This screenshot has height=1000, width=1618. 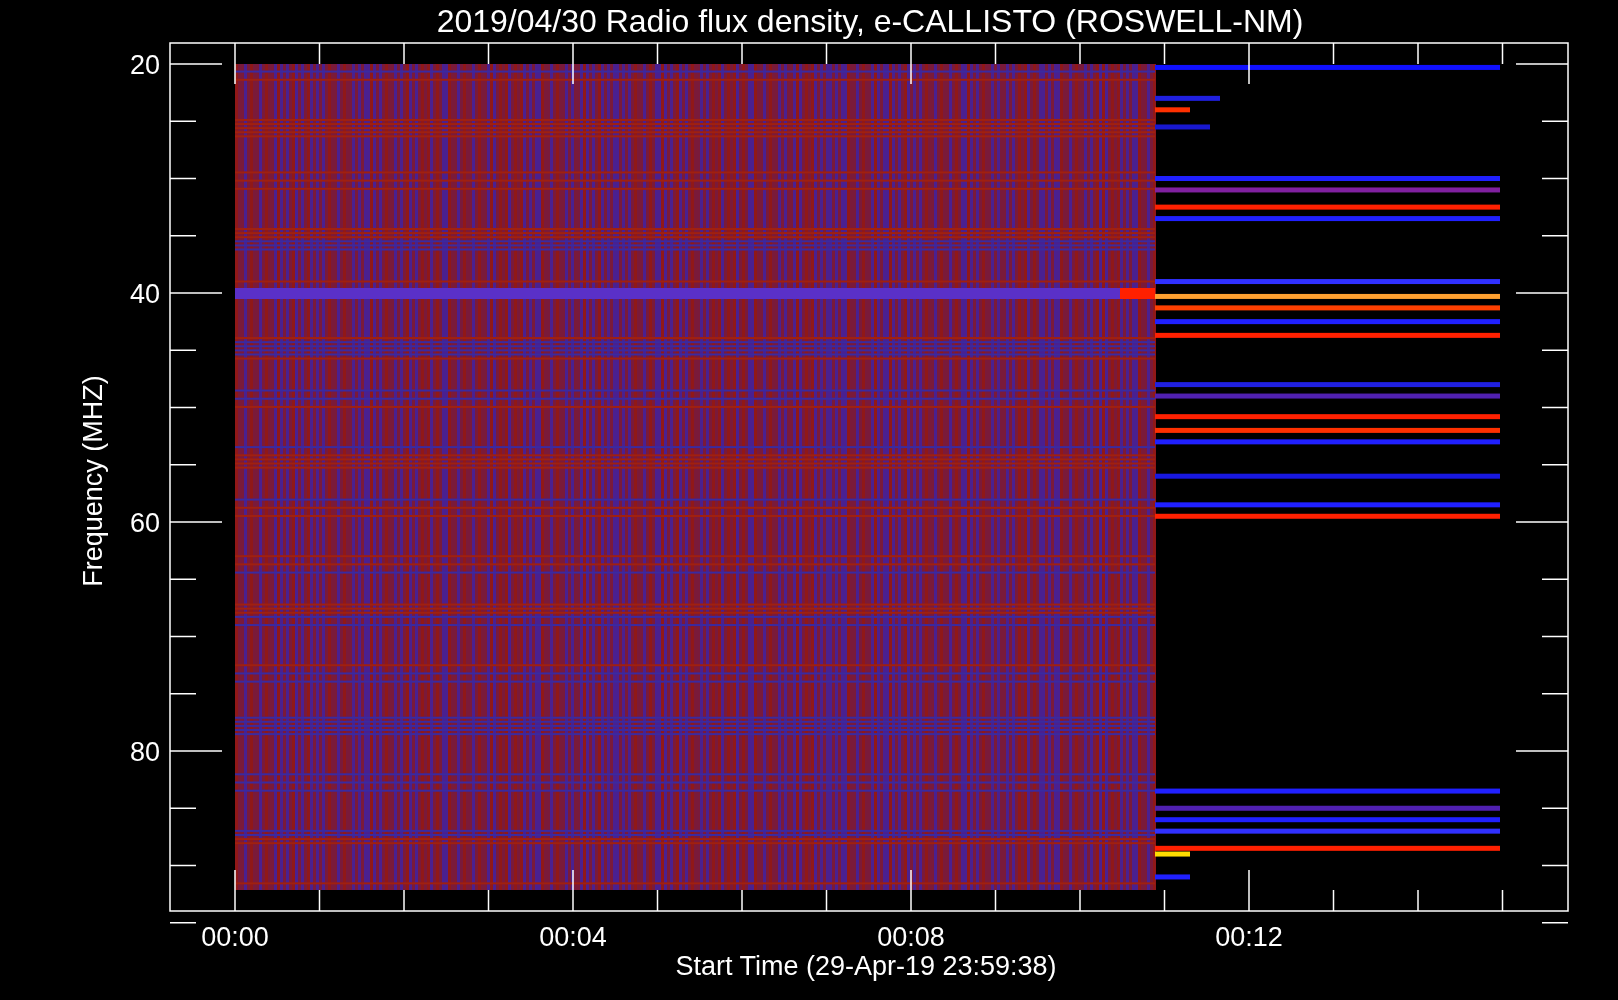 I want to click on x-axis-label: Start Time (29-Apr-19 23:59:38), so click(x=866, y=966).